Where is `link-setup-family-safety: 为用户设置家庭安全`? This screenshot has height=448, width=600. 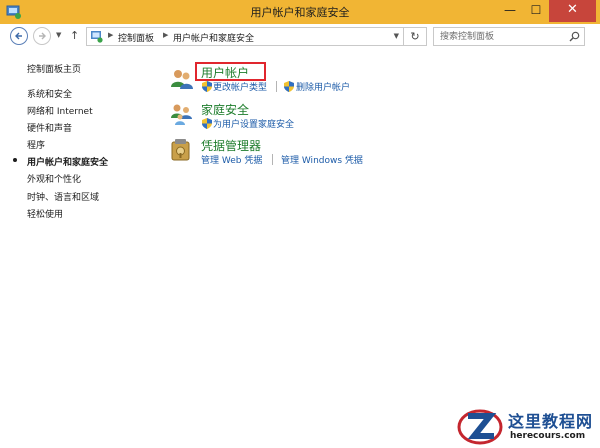 link-setup-family-safety: 为用户设置家庭安全 is located at coordinates (253, 123).